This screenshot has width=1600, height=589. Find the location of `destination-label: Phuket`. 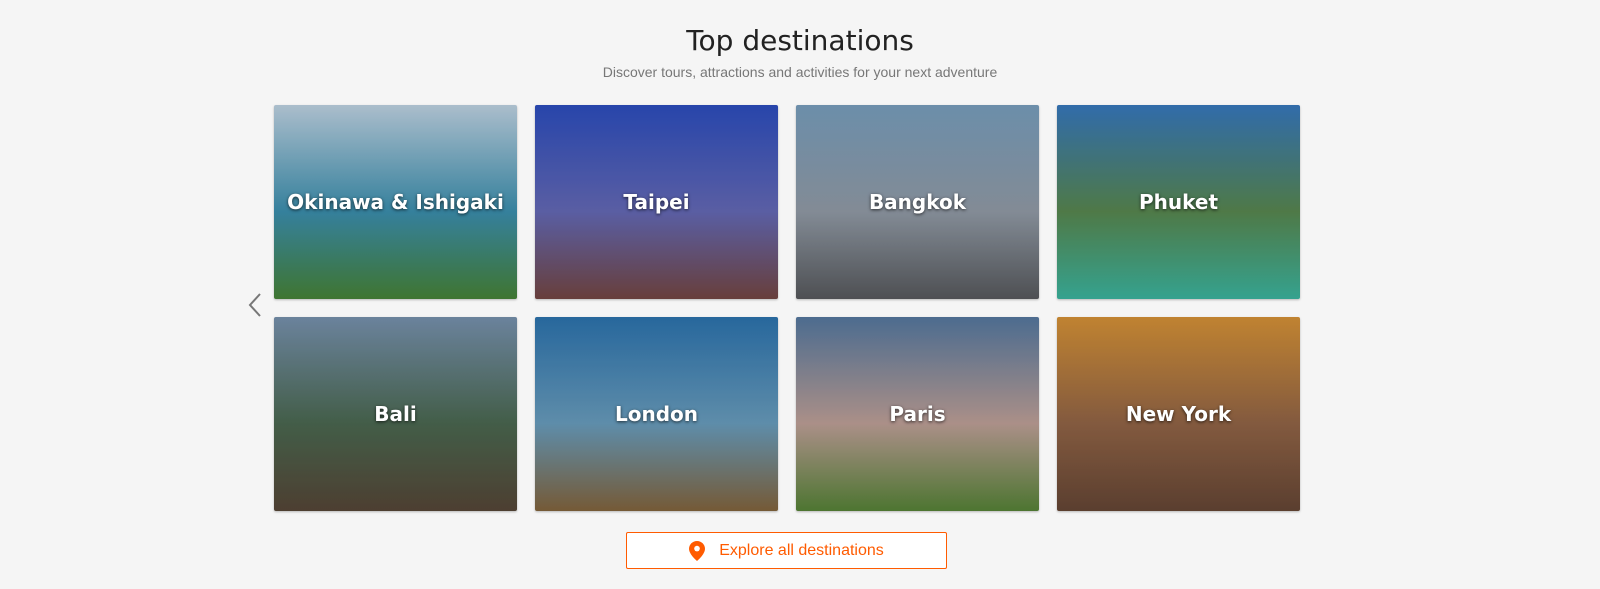

destination-label: Phuket is located at coordinates (1178, 202).